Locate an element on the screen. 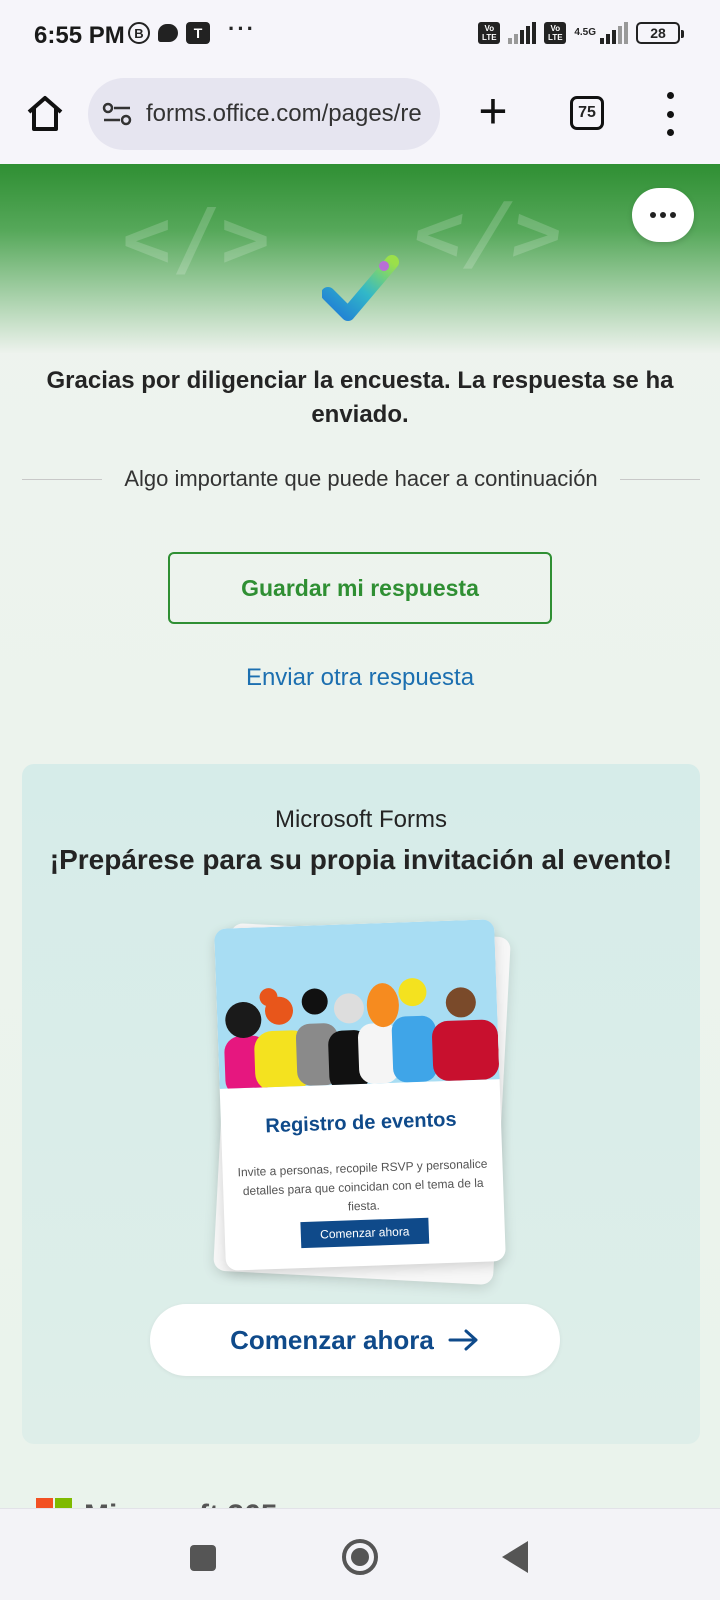 Image resolution: width=720 pixels, height=1600 pixels. microsoft-365-label: Microsoft 365 is located at coordinates (180, 1503).